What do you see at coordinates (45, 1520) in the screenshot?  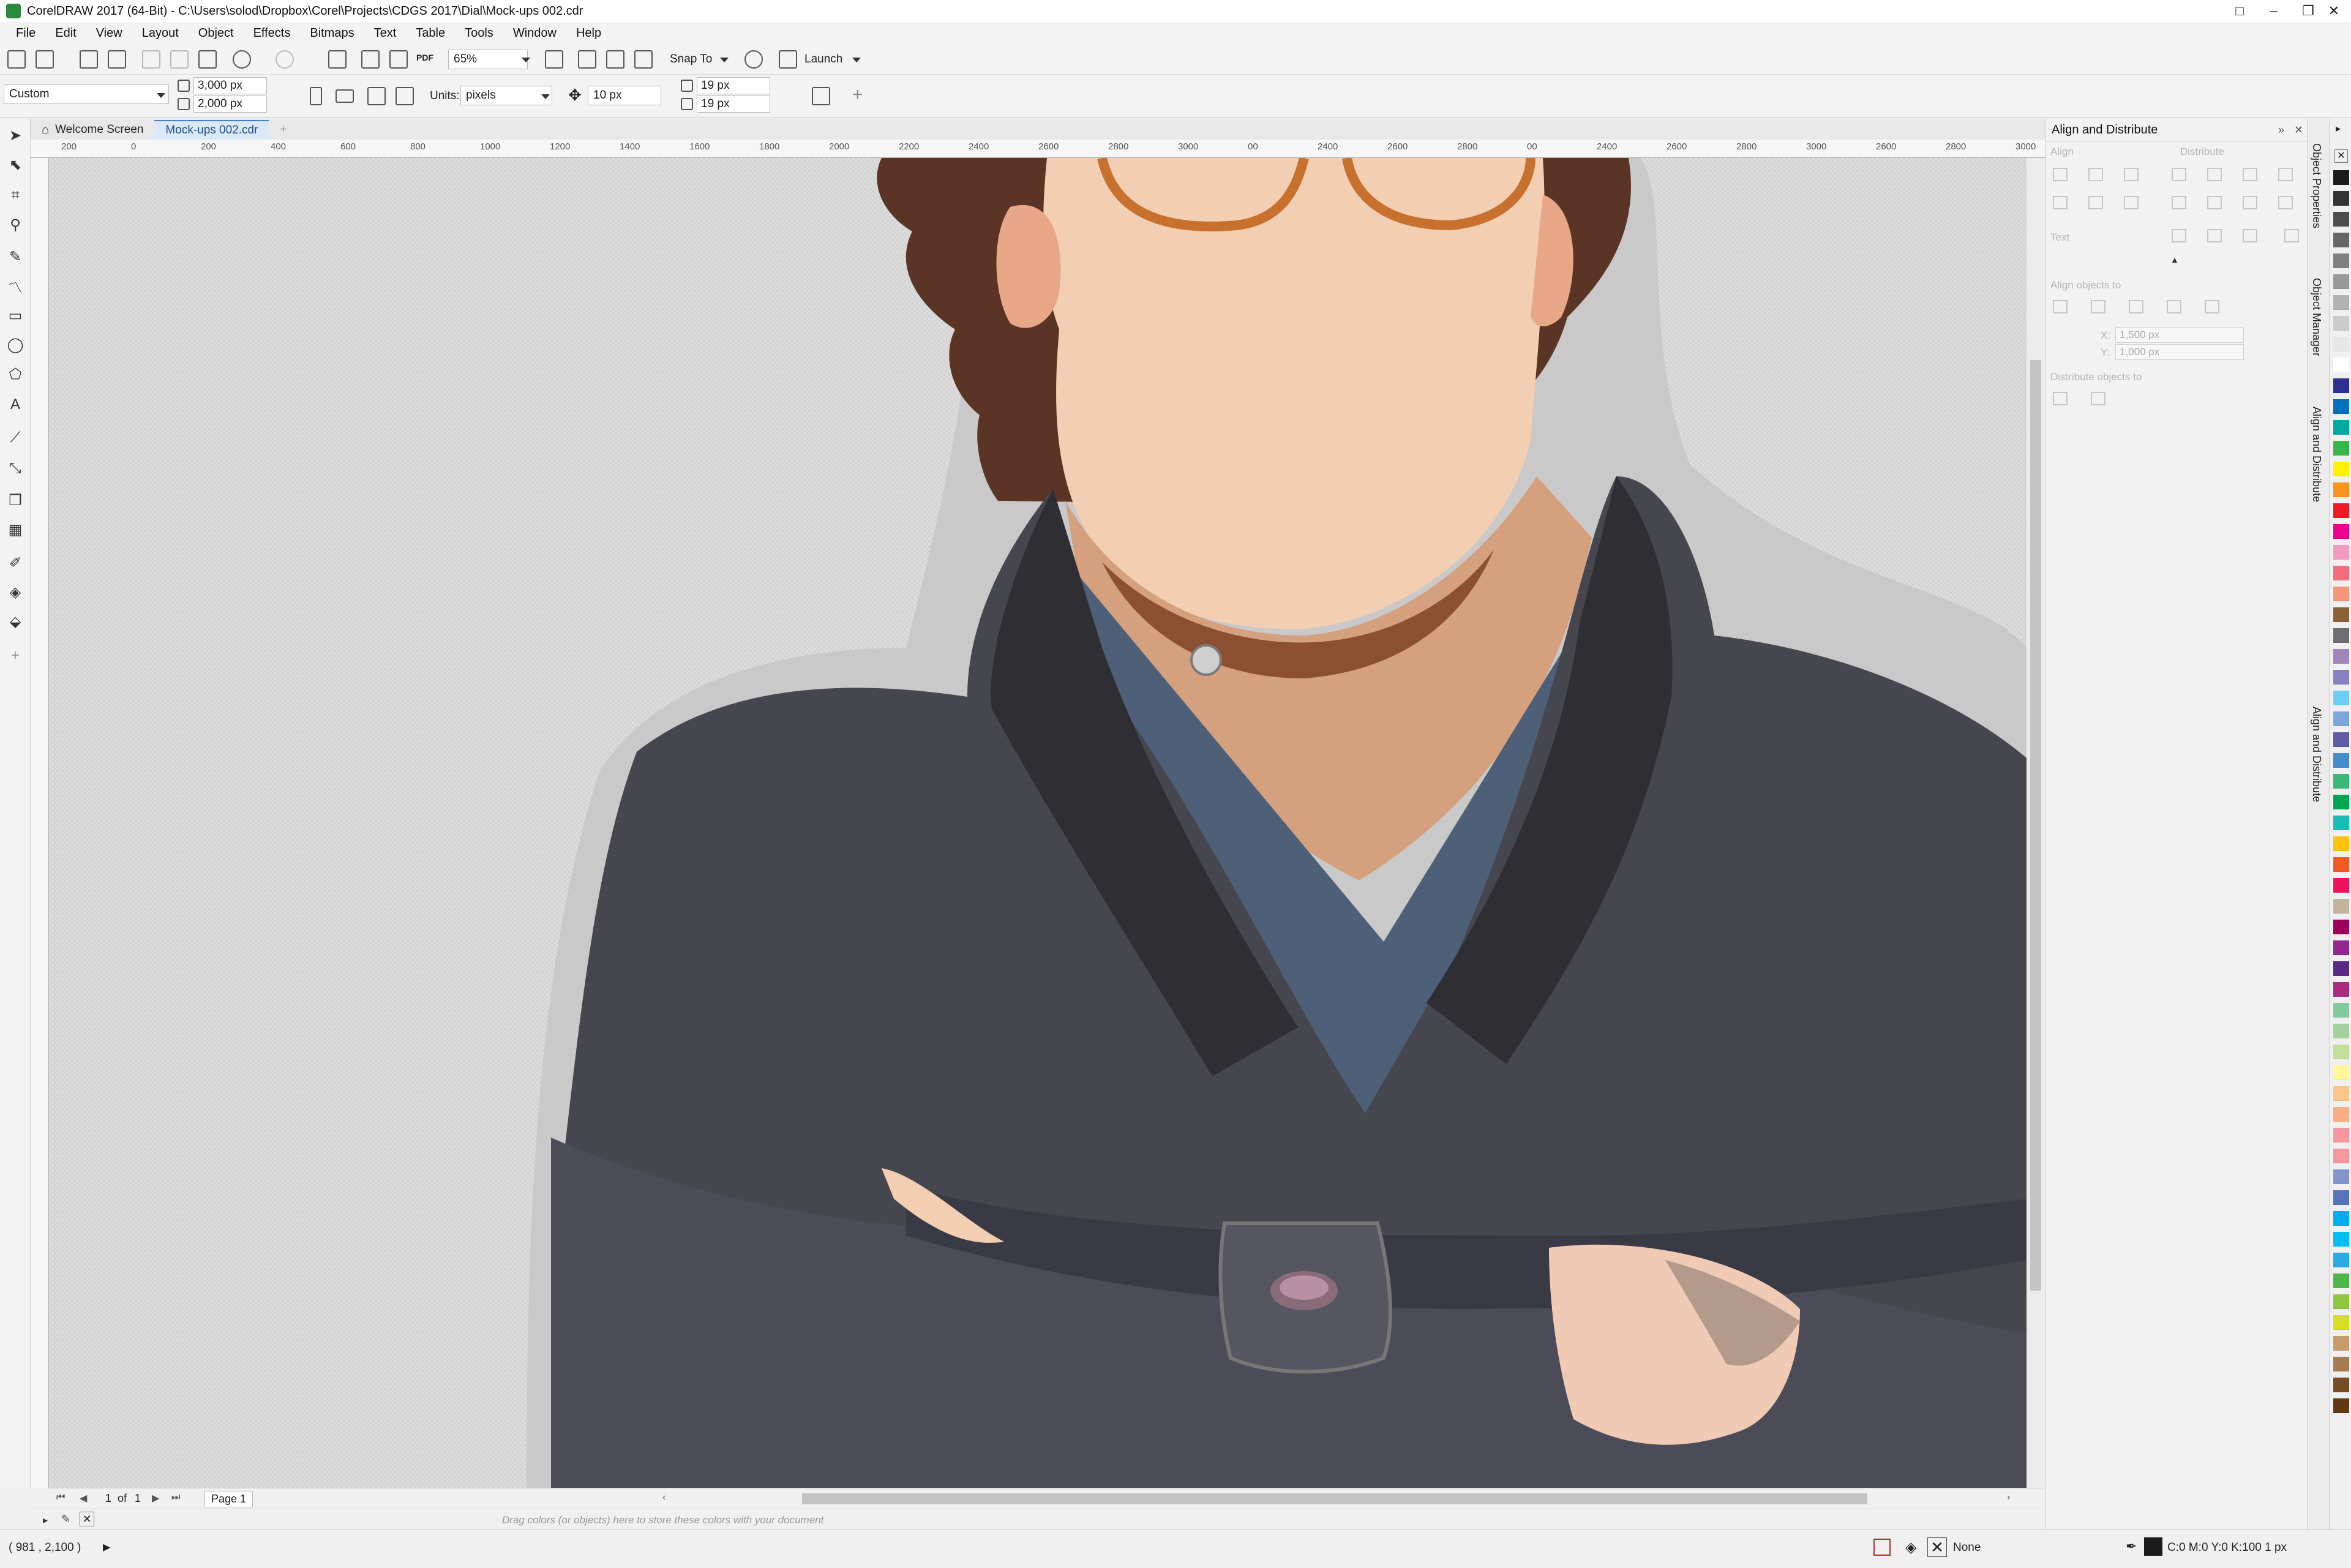 I see `palette-menu-icon: ▸` at bounding box center [45, 1520].